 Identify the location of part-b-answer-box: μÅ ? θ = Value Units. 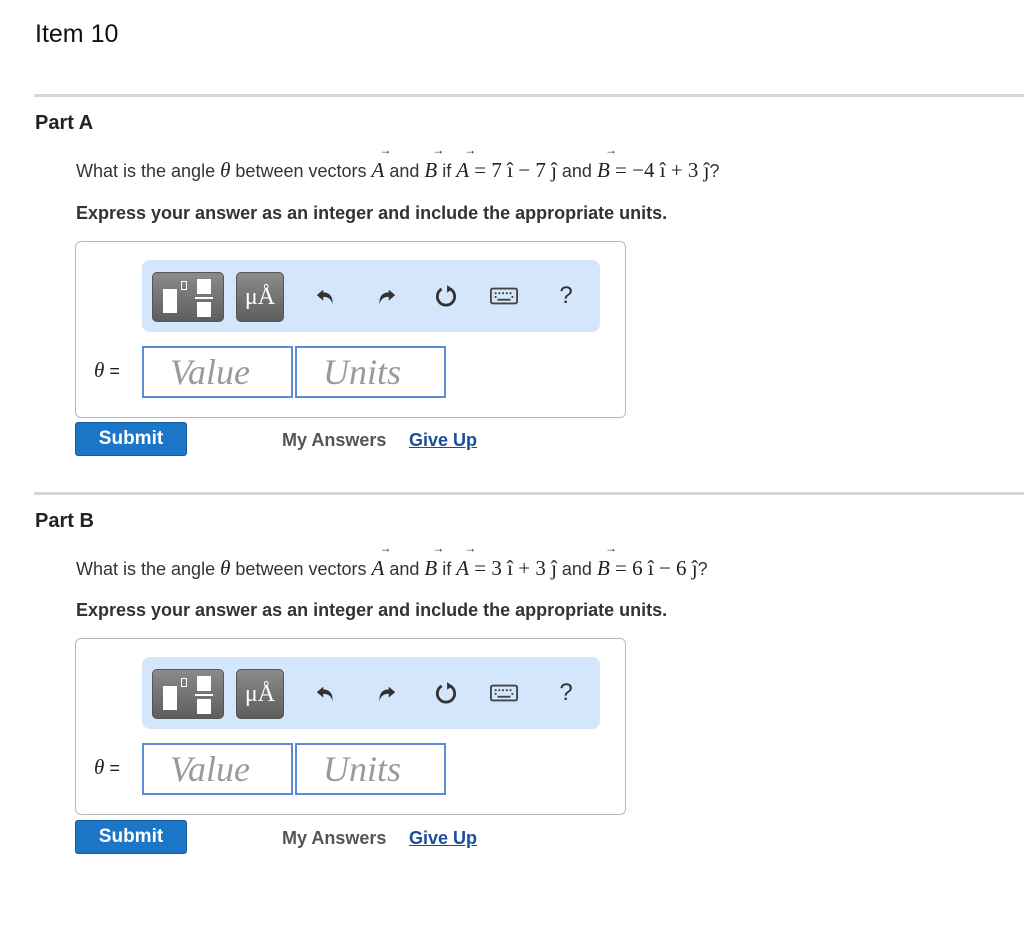
(350, 726).